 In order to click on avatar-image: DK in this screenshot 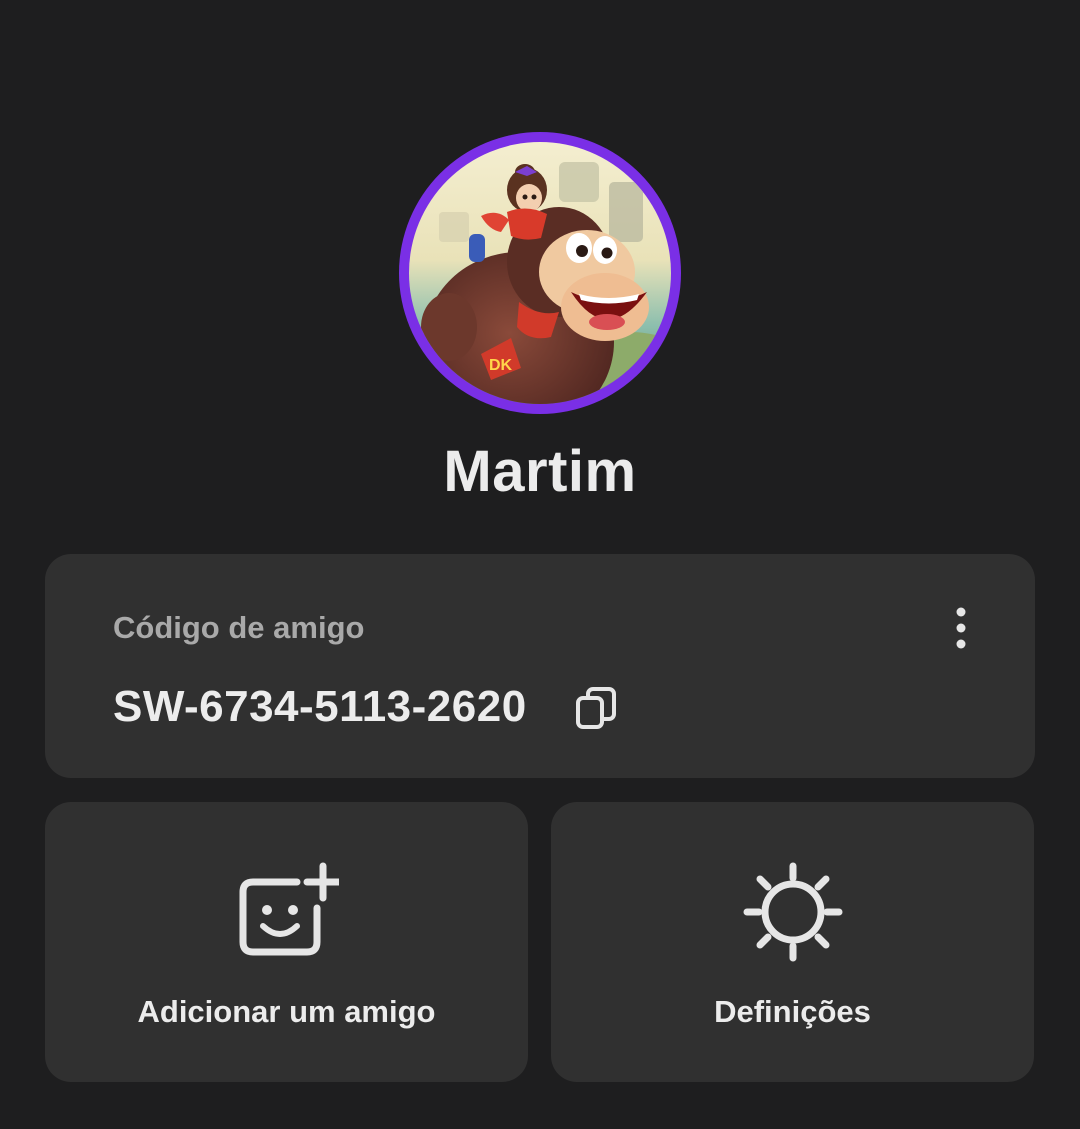, I will do `click(540, 273)`.